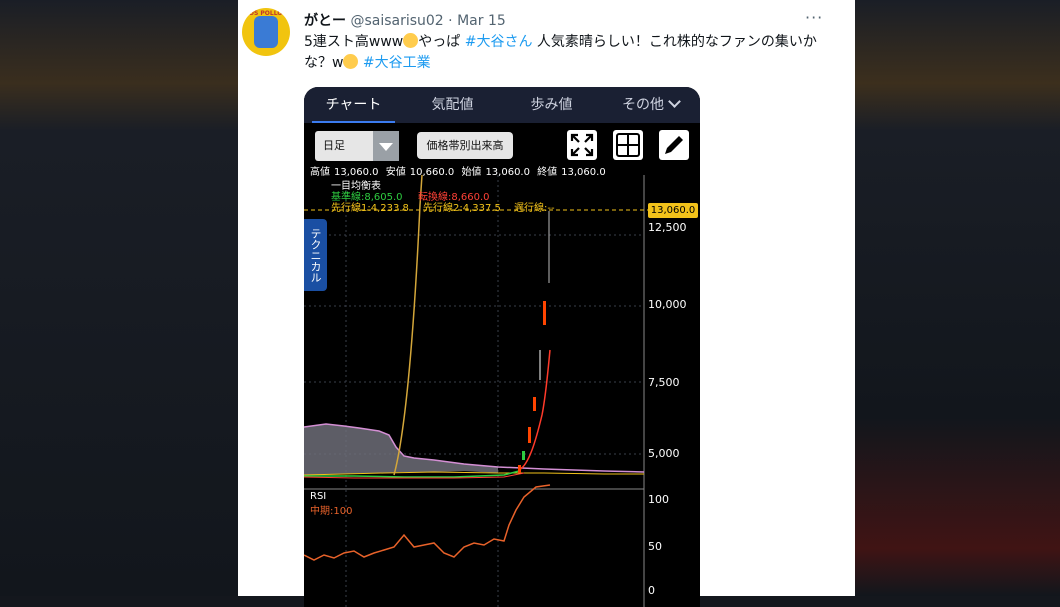 The height and width of the screenshot is (607, 1060). I want to click on candles, so click(534, 342).